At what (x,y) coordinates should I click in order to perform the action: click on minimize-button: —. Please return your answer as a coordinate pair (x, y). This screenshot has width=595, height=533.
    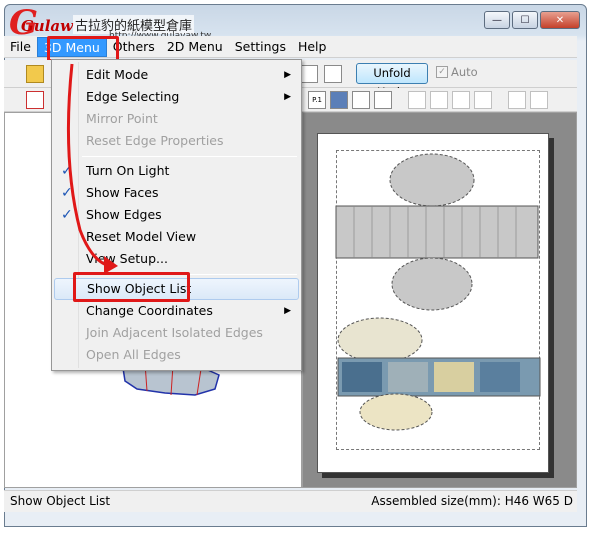
    Looking at the image, I should click on (497, 20).